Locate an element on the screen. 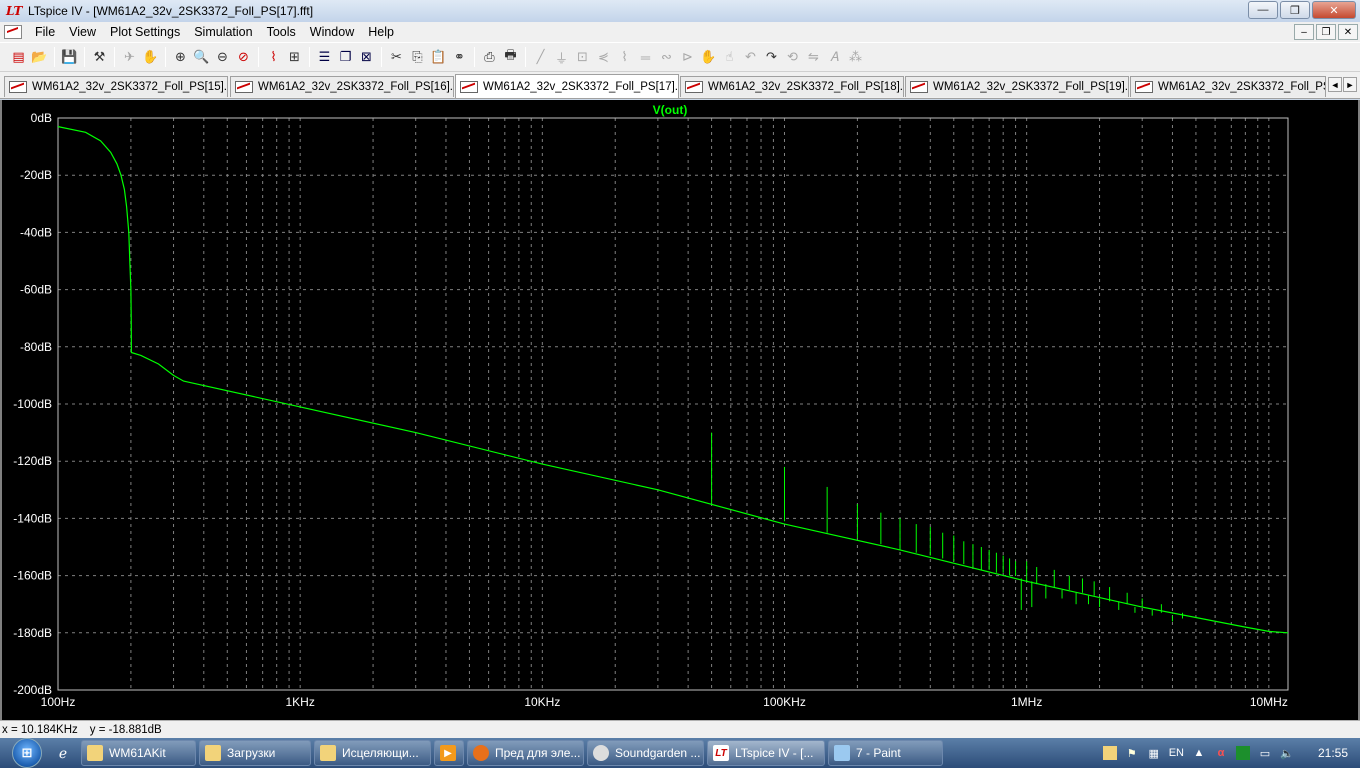  taskbar-item-downloads: Загрузки is located at coordinates (255, 753).